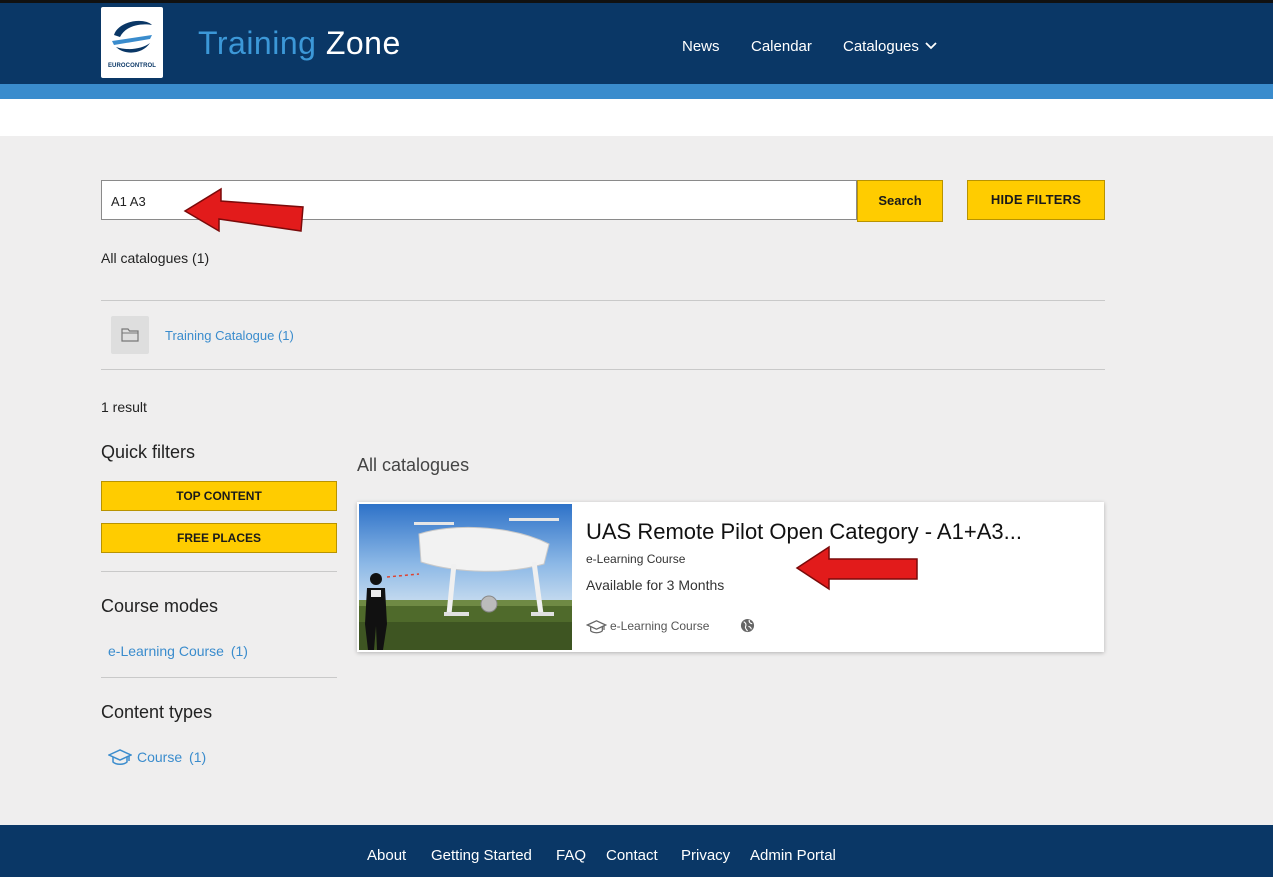  What do you see at coordinates (124, 407) in the screenshot?
I see `result-count: 1 result` at bounding box center [124, 407].